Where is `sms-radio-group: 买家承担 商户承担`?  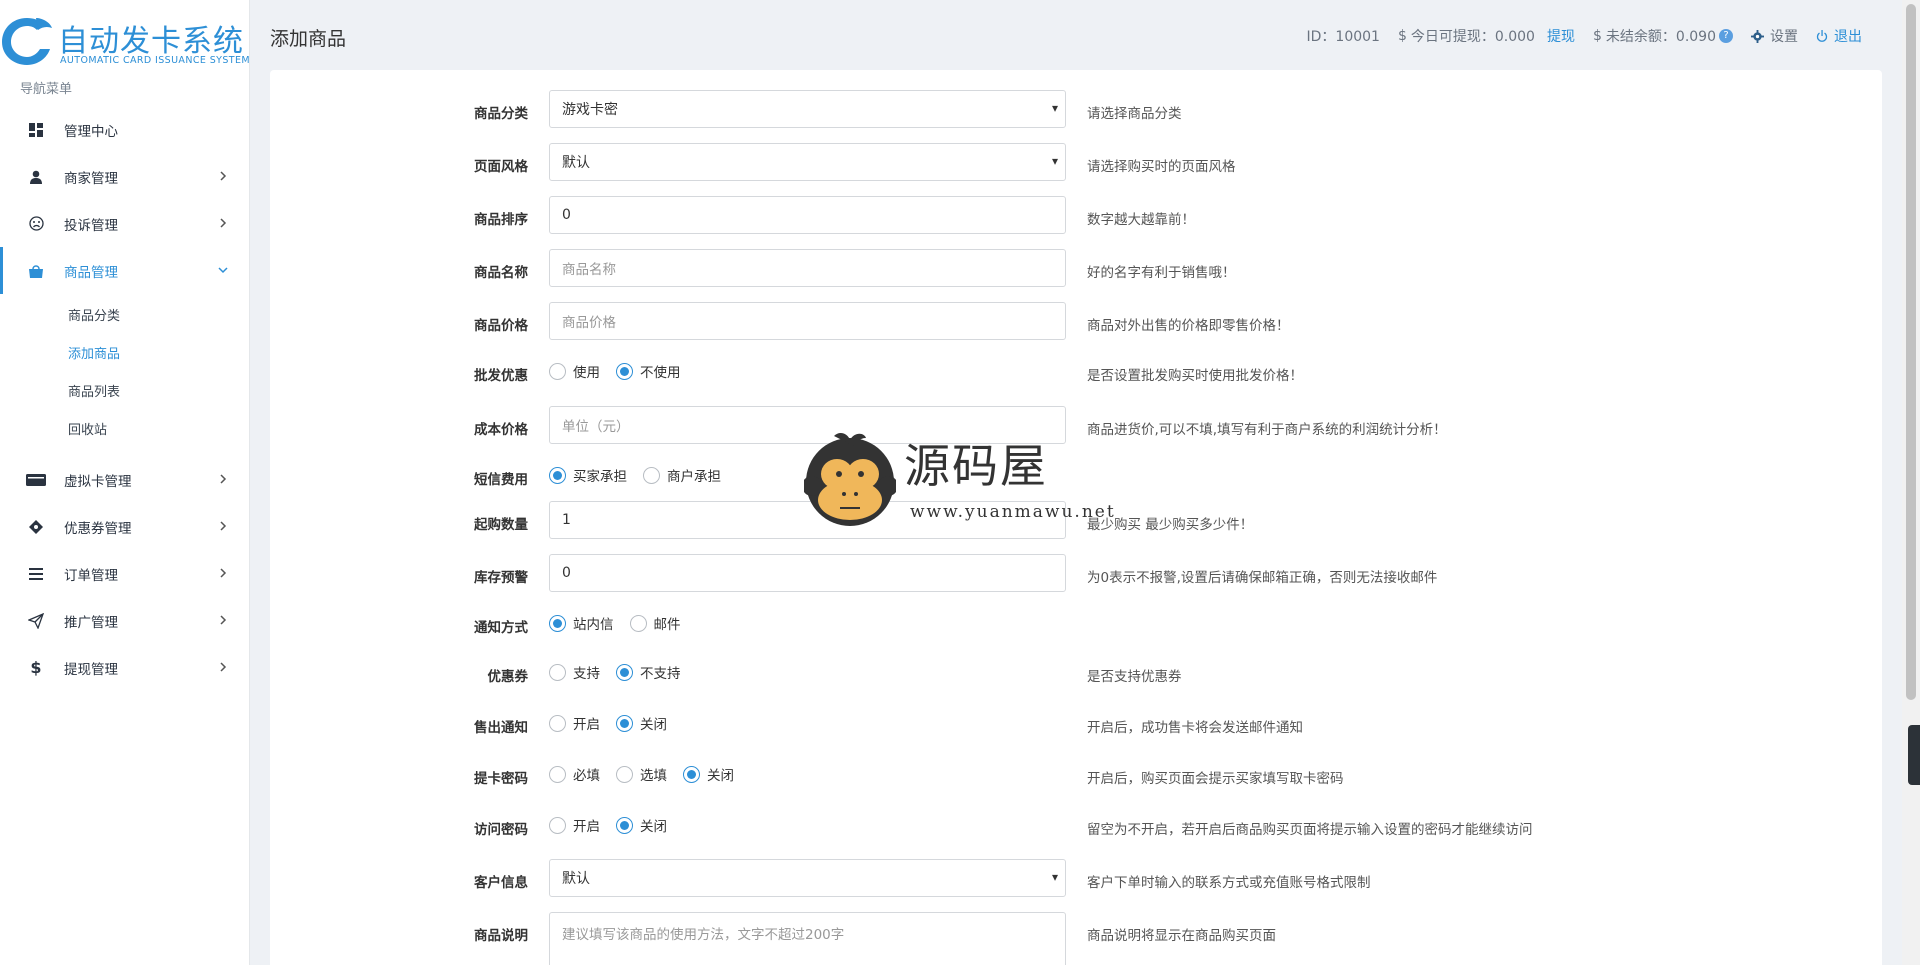 sms-radio-group: 买家承担 商户承担 is located at coordinates (643, 475).